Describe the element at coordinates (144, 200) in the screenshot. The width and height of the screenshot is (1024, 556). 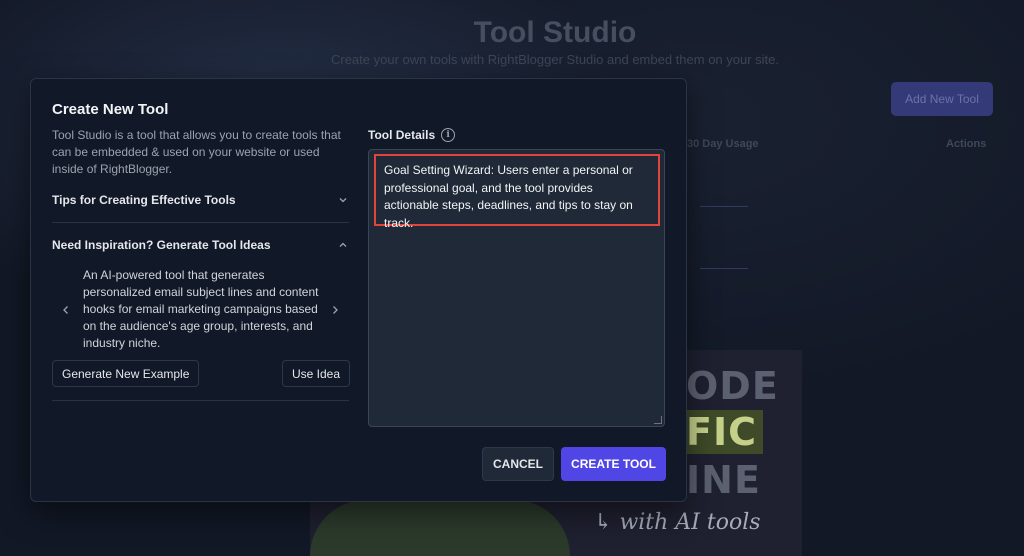
I see `accordion-tips-label: Tips for Creating Effective Tools` at that location.